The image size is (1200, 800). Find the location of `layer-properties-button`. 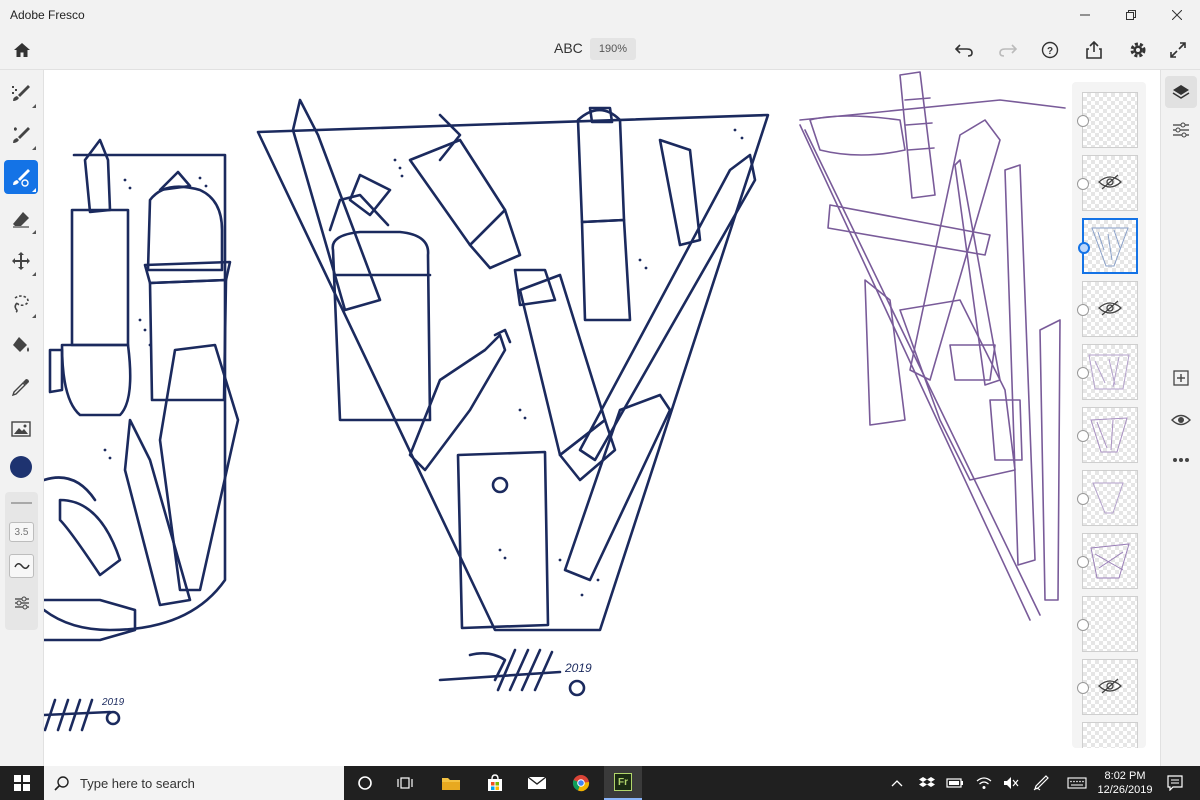

layer-properties-button is located at coordinates (1181, 130).